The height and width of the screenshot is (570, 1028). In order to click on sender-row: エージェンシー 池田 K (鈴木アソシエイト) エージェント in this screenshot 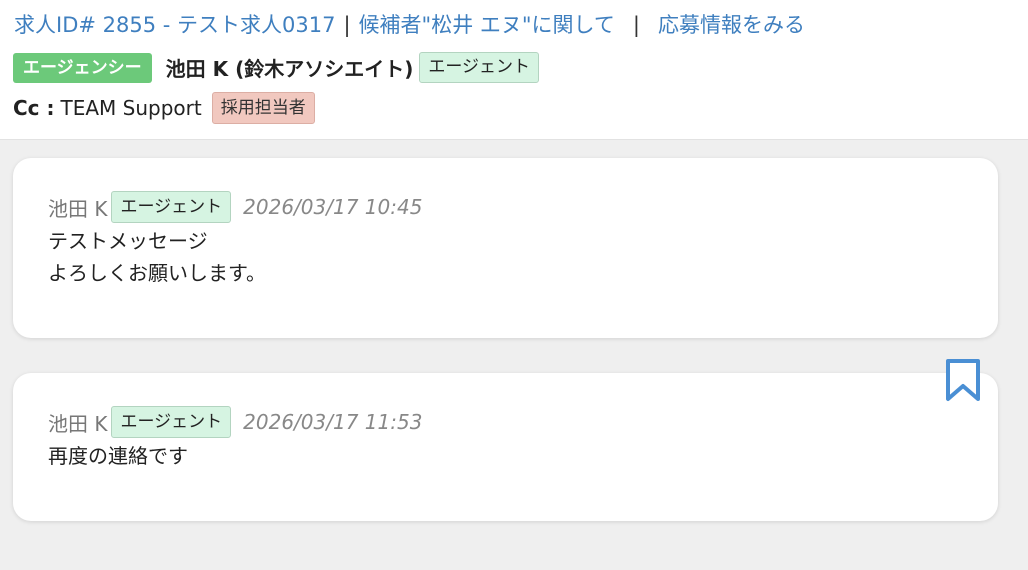, I will do `click(276, 67)`.